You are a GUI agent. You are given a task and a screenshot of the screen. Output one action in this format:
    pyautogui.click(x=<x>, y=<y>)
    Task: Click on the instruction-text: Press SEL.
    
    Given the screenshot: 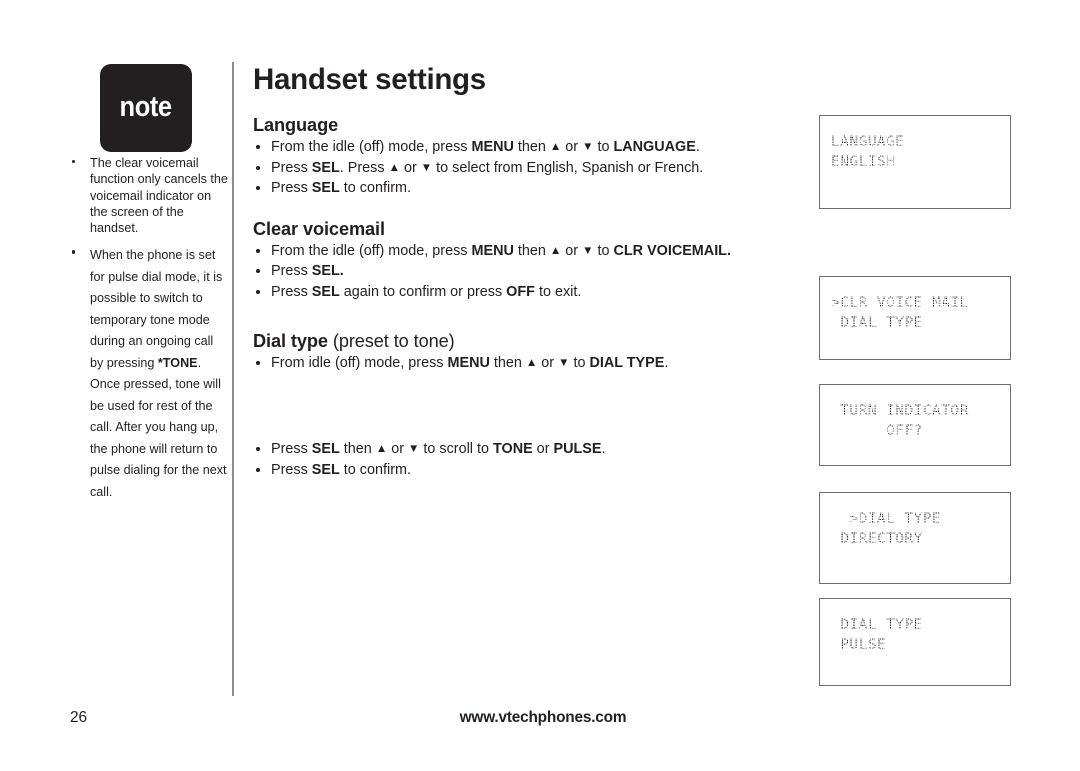 What is the action you would take?
    pyautogui.click(x=307, y=271)
    